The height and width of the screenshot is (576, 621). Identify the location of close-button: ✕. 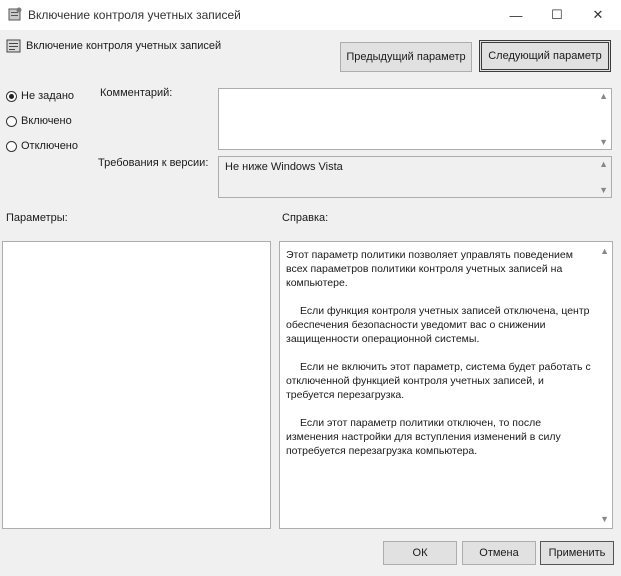
(598, 15).